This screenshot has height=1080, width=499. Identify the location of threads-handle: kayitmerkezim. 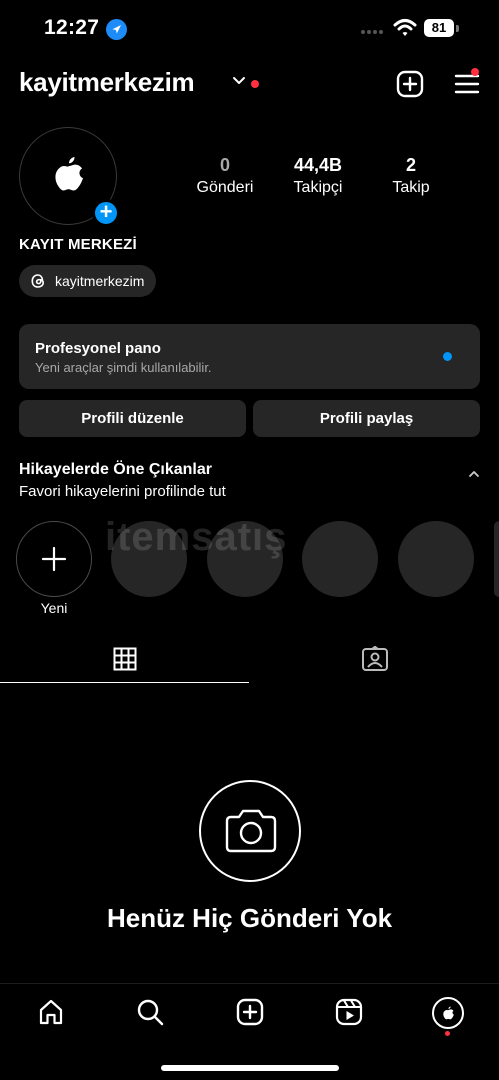
(100, 281).